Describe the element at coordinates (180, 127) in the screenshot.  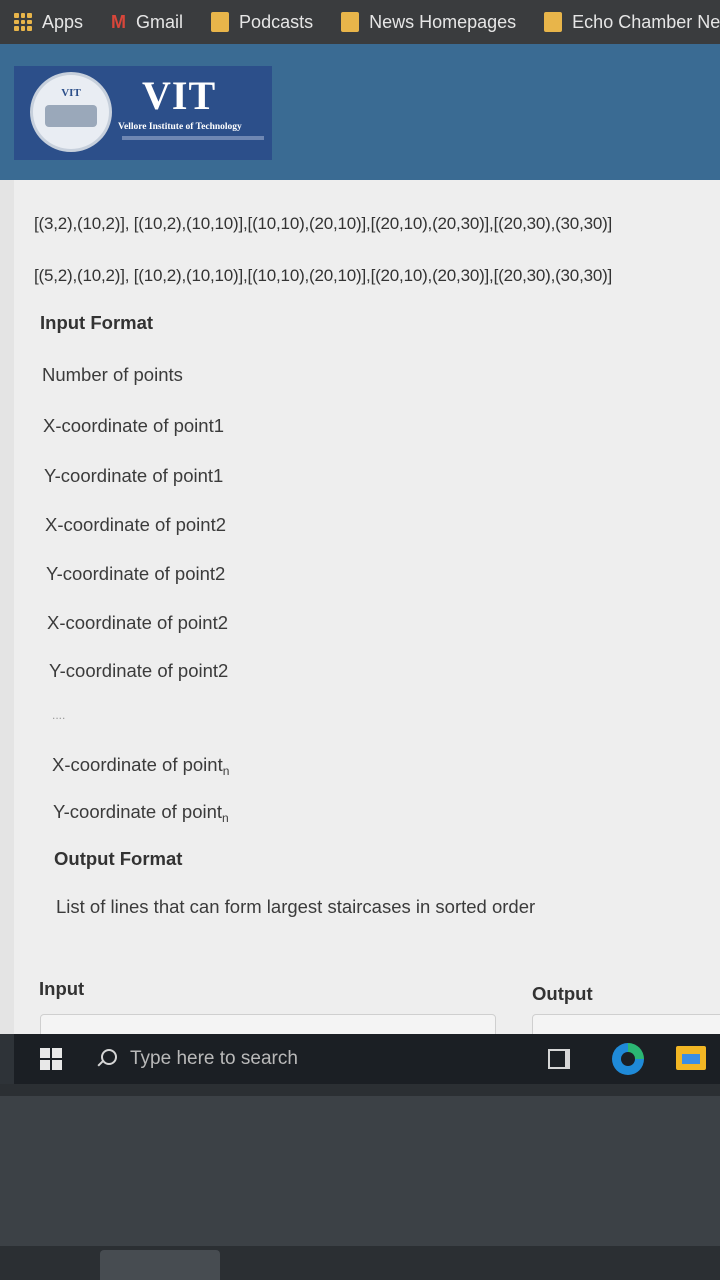
I see `logo-subtitle: Vellore Institute of Technology` at that location.